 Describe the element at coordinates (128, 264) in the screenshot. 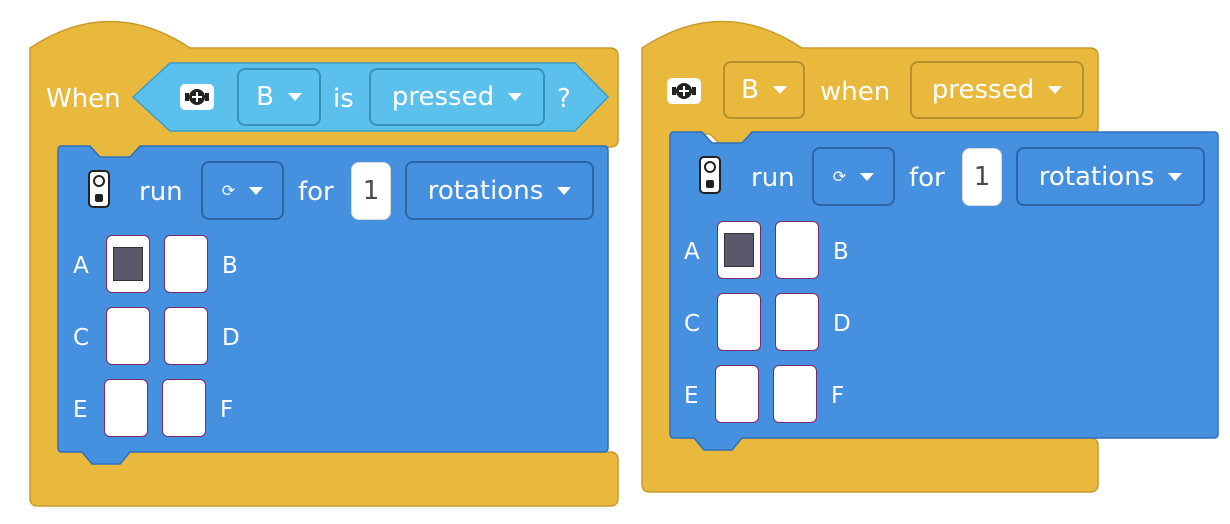

I see `left-port-a` at that location.